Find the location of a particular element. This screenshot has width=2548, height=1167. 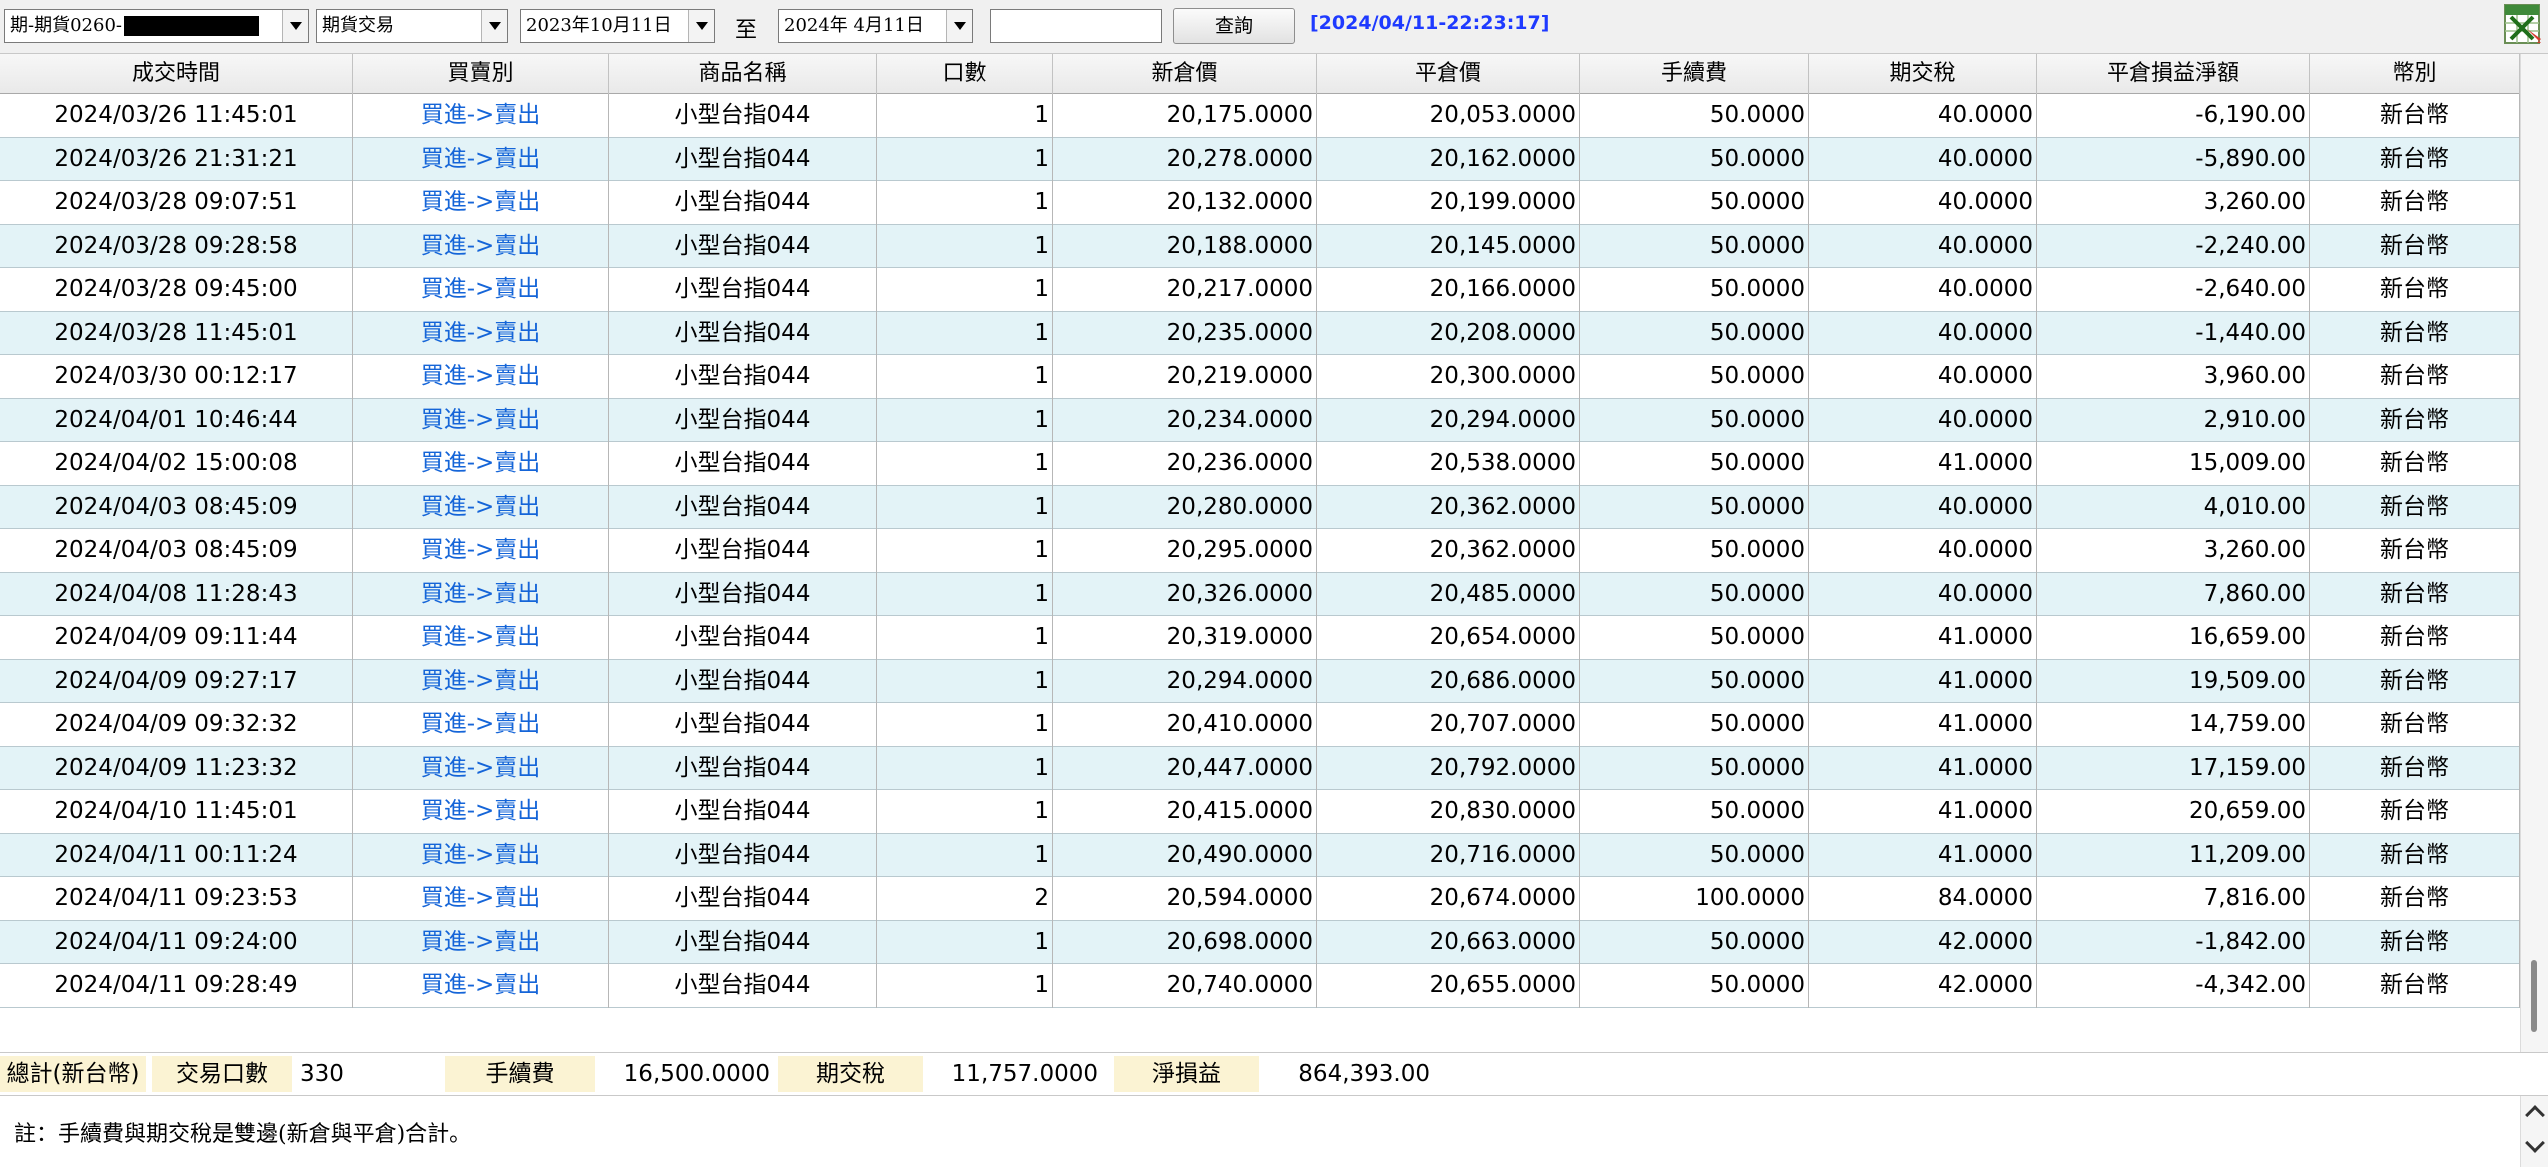

cell-trade-time: 2024/03/28 11:45:01 is located at coordinates (176, 333).